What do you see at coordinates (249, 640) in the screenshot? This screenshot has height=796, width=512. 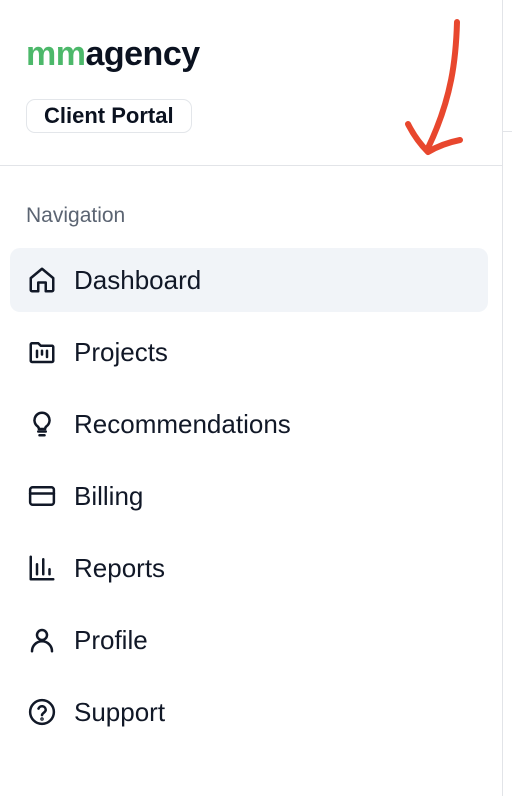 I see `sidebar-item-profile: Profile` at bounding box center [249, 640].